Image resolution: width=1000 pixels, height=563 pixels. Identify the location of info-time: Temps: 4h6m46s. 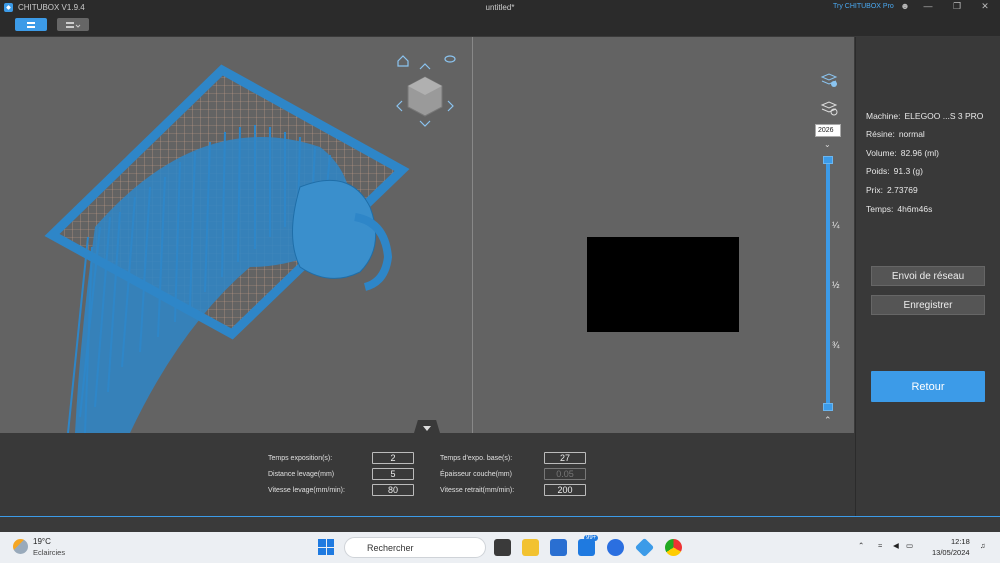
(899, 209).